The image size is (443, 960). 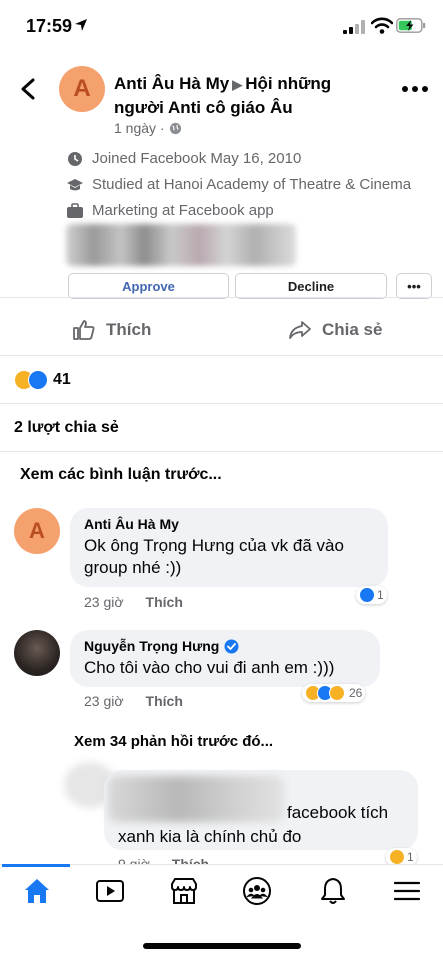 What do you see at coordinates (337, 693) in the screenshot?
I see `wow-reaction-icon` at bounding box center [337, 693].